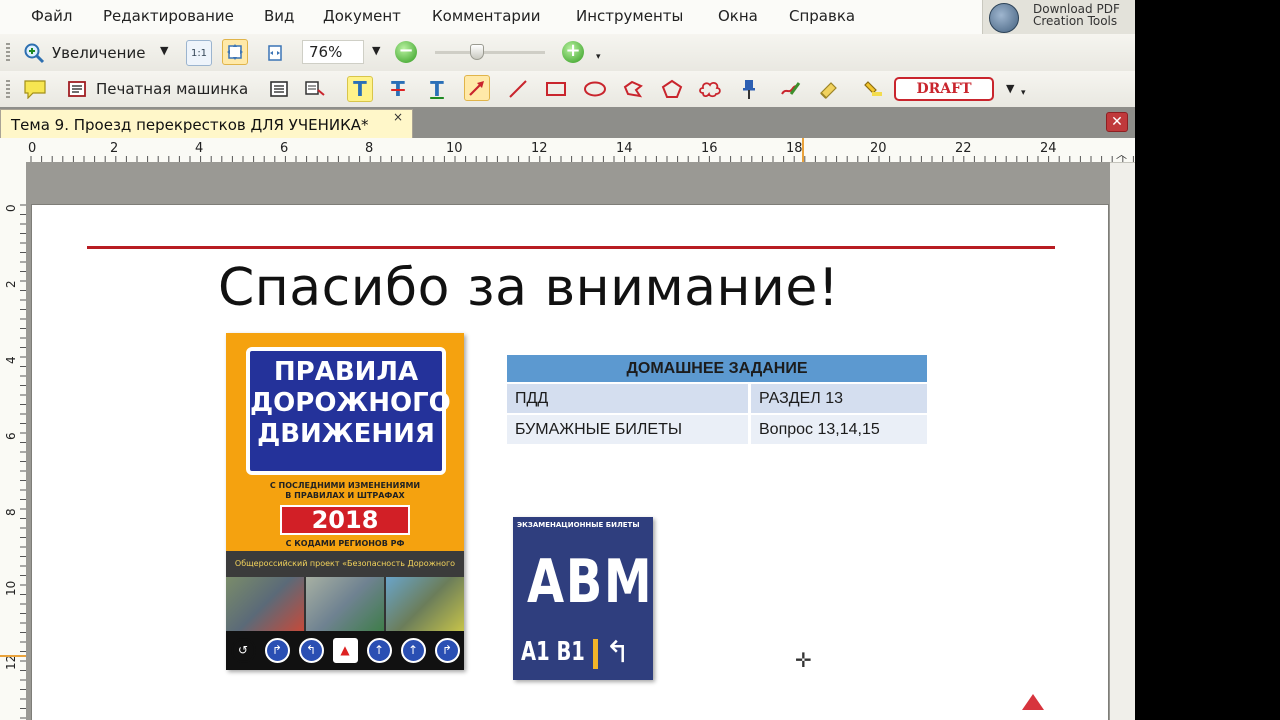 Image resolution: width=1280 pixels, height=720 pixels. Describe the element at coordinates (190, 125) in the screenshot. I see `document-tab-title: Тема 9. Проезд перекрестков ДЛЯ УЧЕНИКА*` at that location.